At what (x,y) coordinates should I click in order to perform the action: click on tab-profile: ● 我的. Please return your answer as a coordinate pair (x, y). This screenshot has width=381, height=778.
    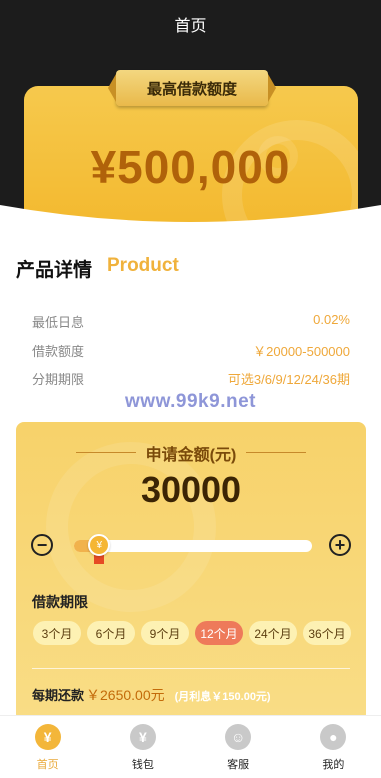
    Looking at the image, I should click on (333, 747).